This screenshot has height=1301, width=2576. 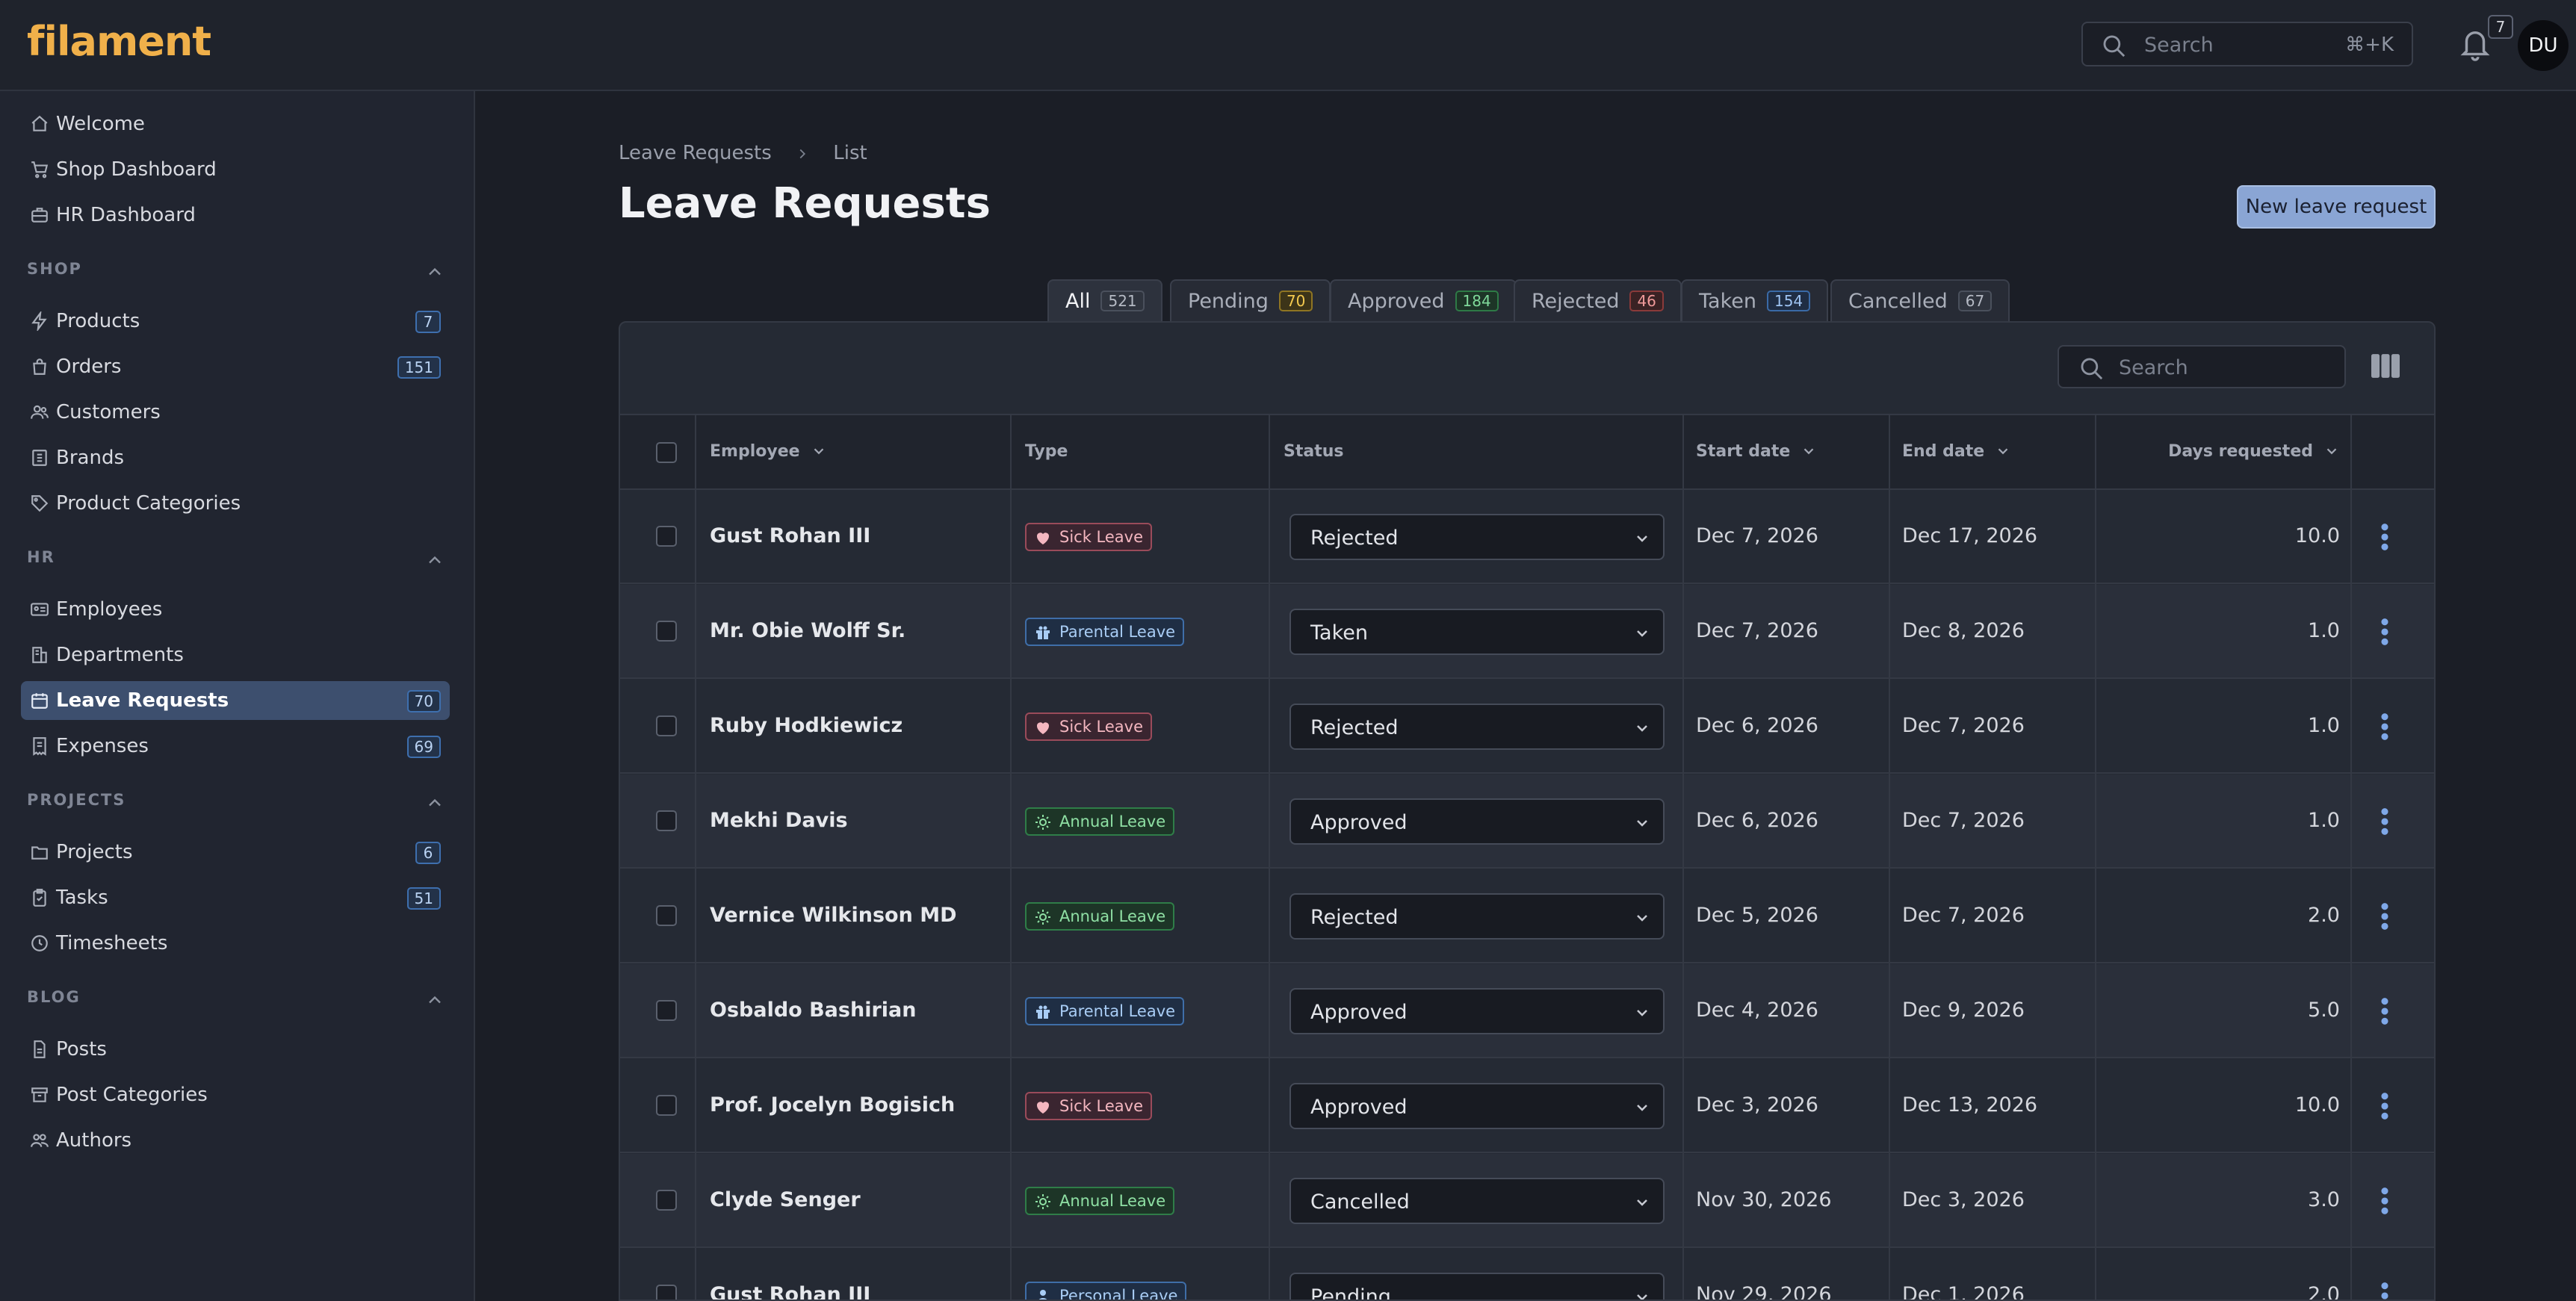 I want to click on status-select: Pending, so click(x=1477, y=1286).